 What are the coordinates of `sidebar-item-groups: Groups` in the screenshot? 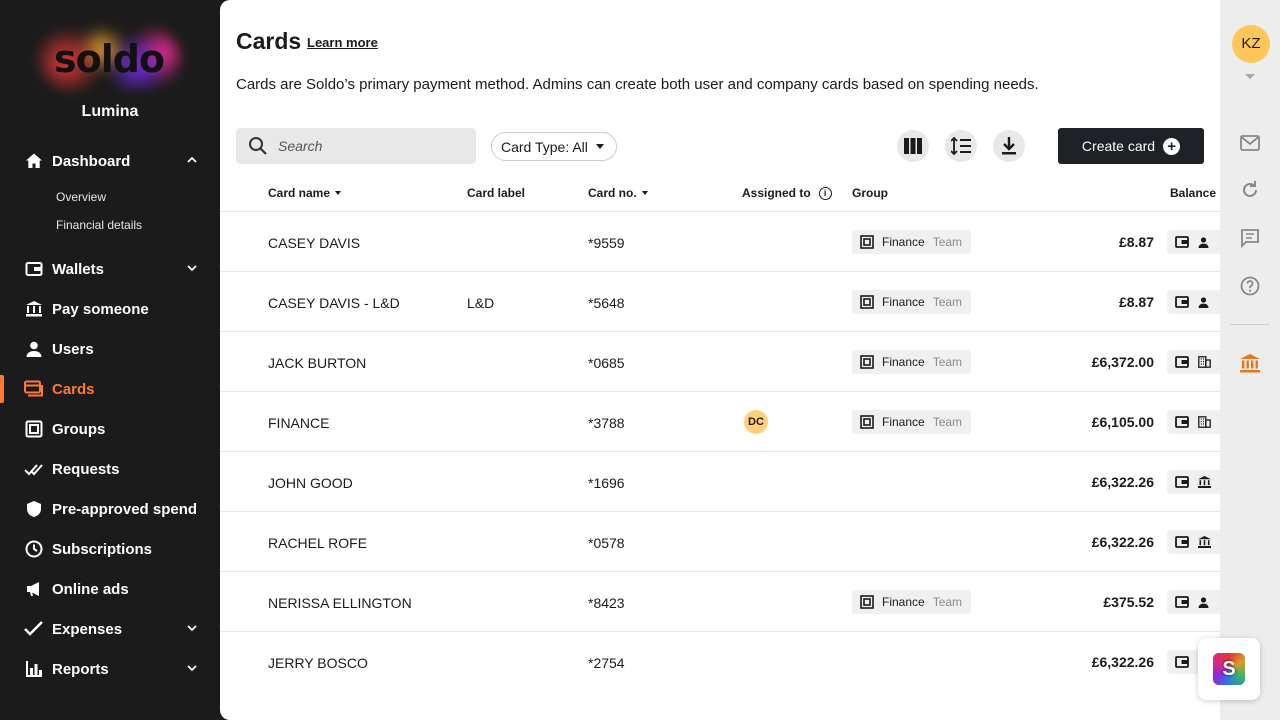 It's located at (110, 429).